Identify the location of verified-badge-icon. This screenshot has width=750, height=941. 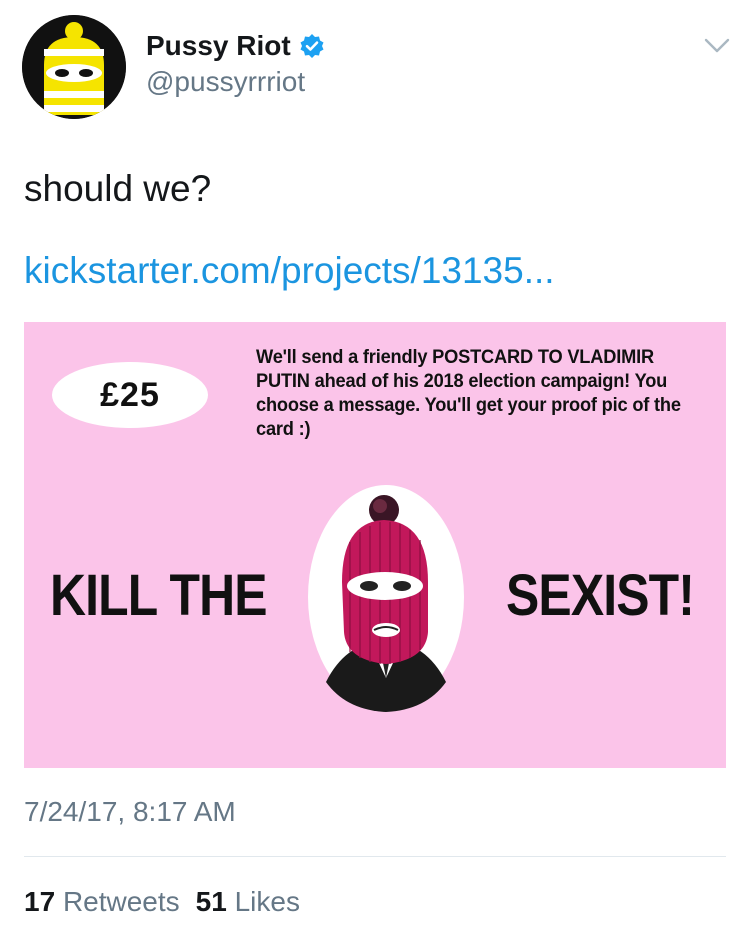
(312, 46).